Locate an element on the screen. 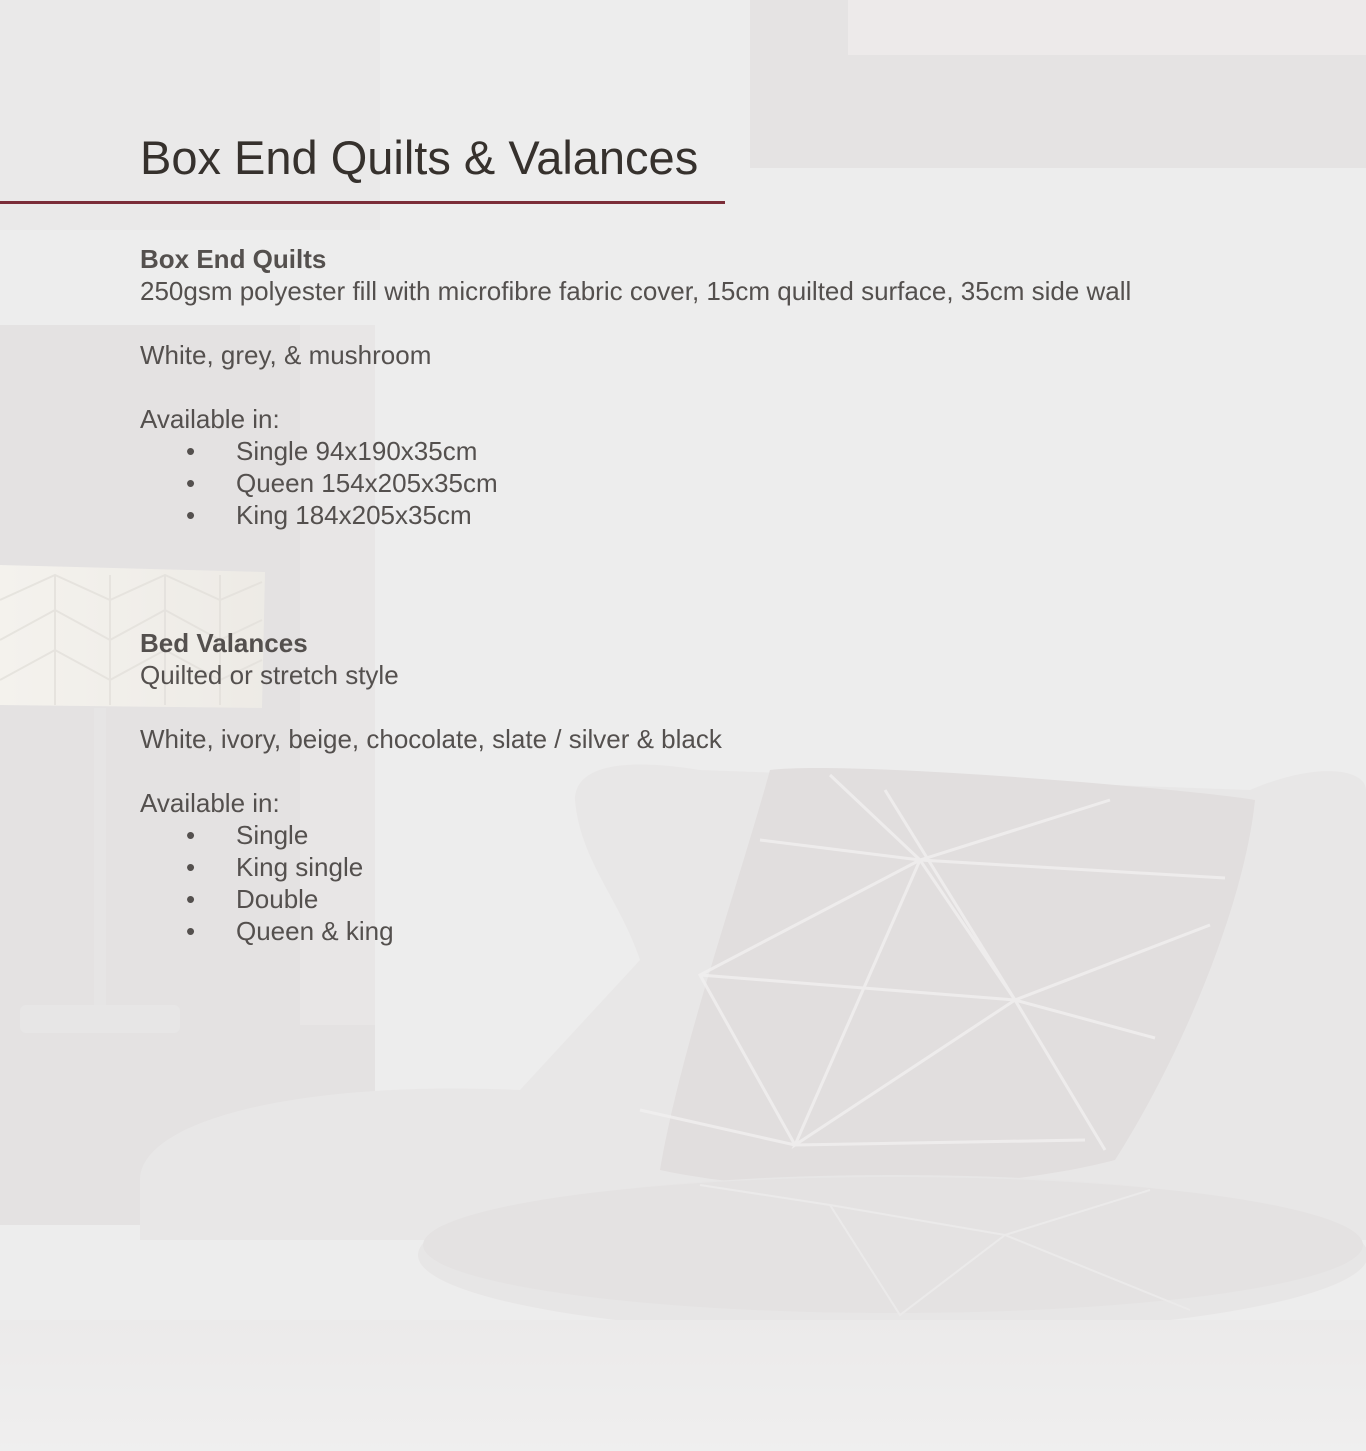 The height and width of the screenshot is (1451, 1366). title-underline is located at coordinates (362, 202).